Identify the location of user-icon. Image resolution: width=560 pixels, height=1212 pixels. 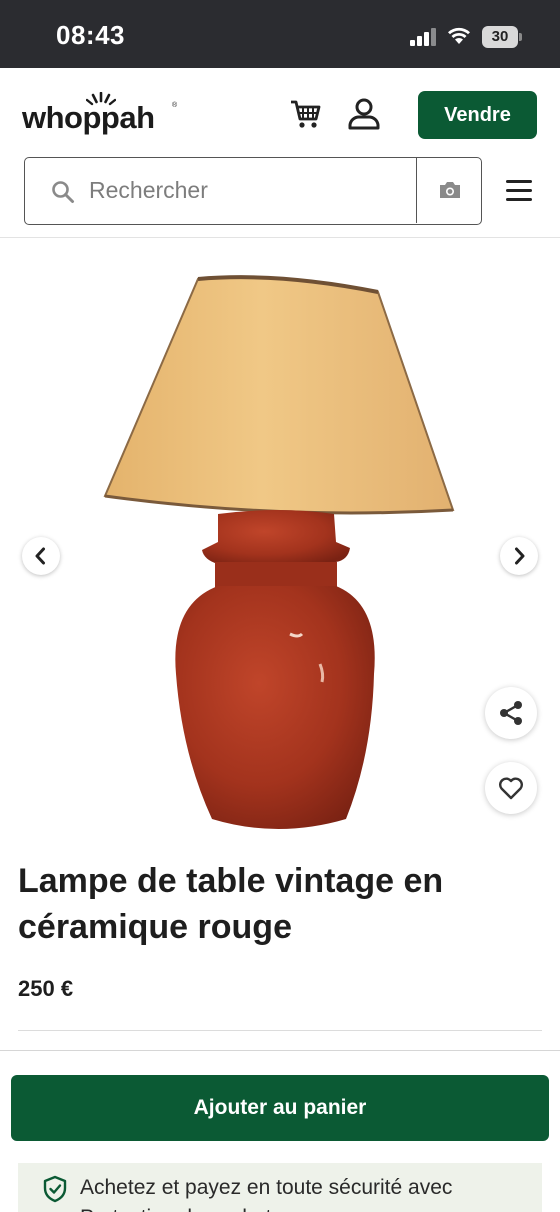
(364, 114).